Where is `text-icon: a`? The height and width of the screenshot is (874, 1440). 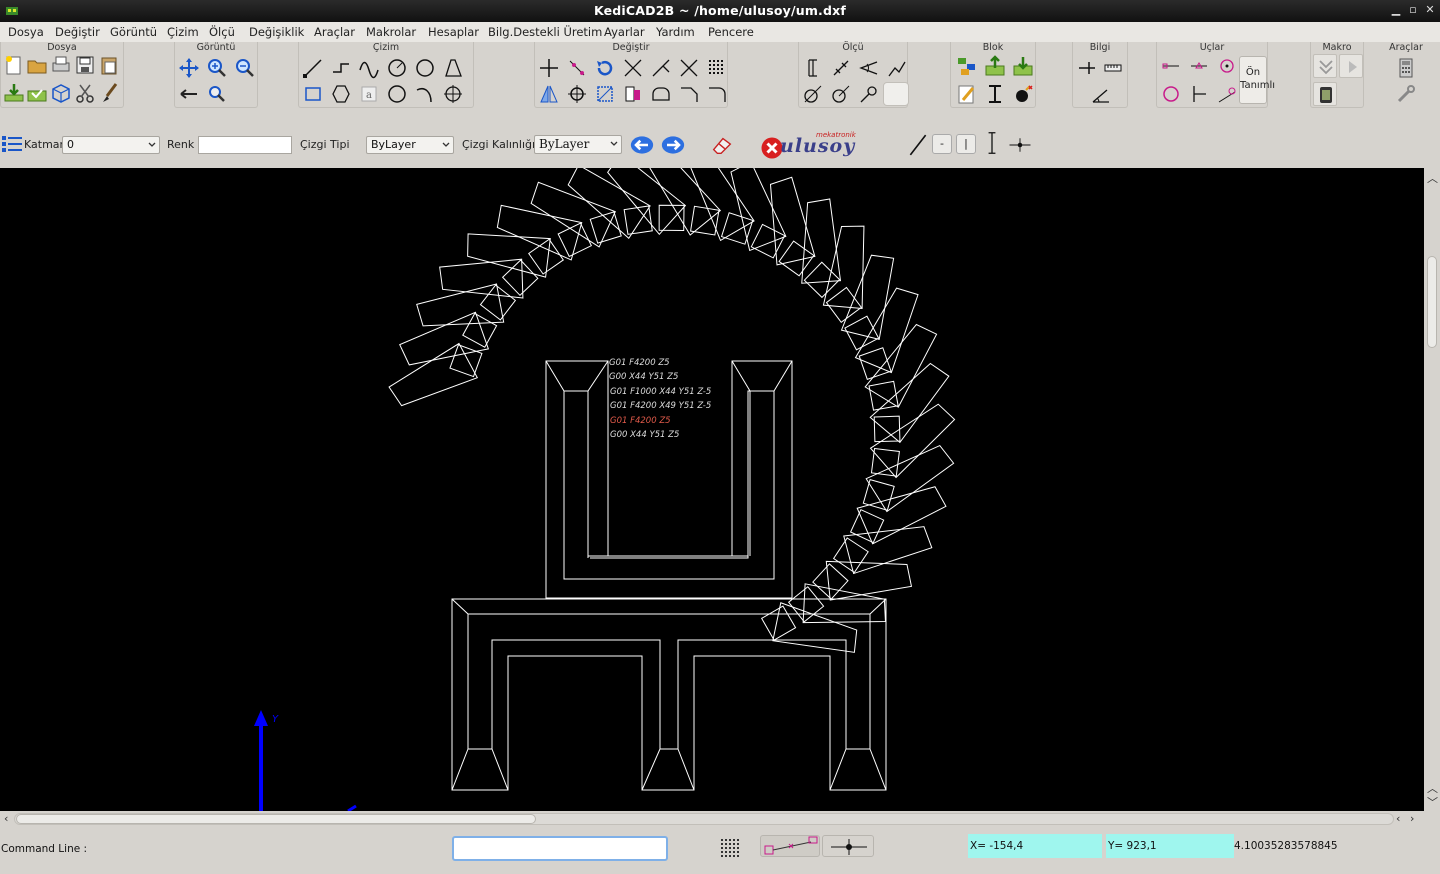
text-icon: a is located at coordinates (369, 94).